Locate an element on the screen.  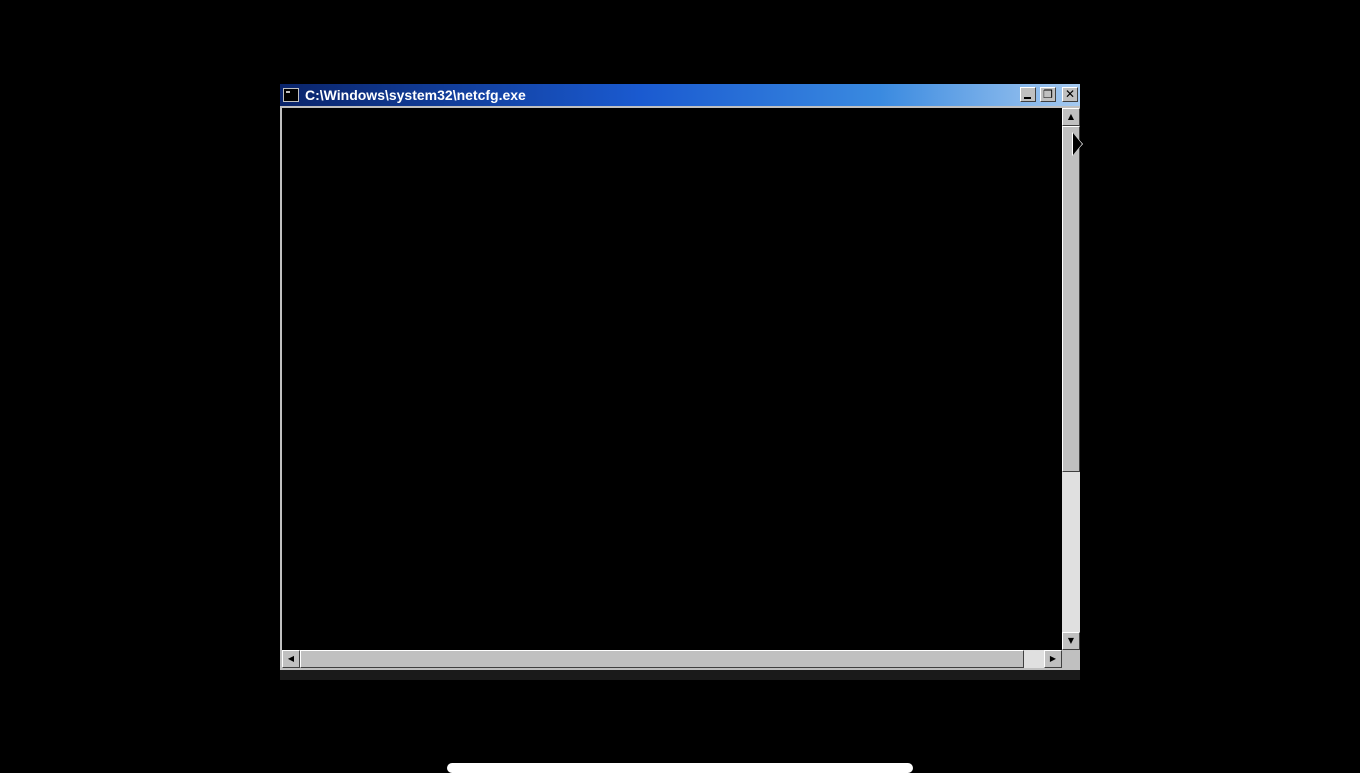
scroll-up-button: ▲ is located at coordinates (1071, 117).